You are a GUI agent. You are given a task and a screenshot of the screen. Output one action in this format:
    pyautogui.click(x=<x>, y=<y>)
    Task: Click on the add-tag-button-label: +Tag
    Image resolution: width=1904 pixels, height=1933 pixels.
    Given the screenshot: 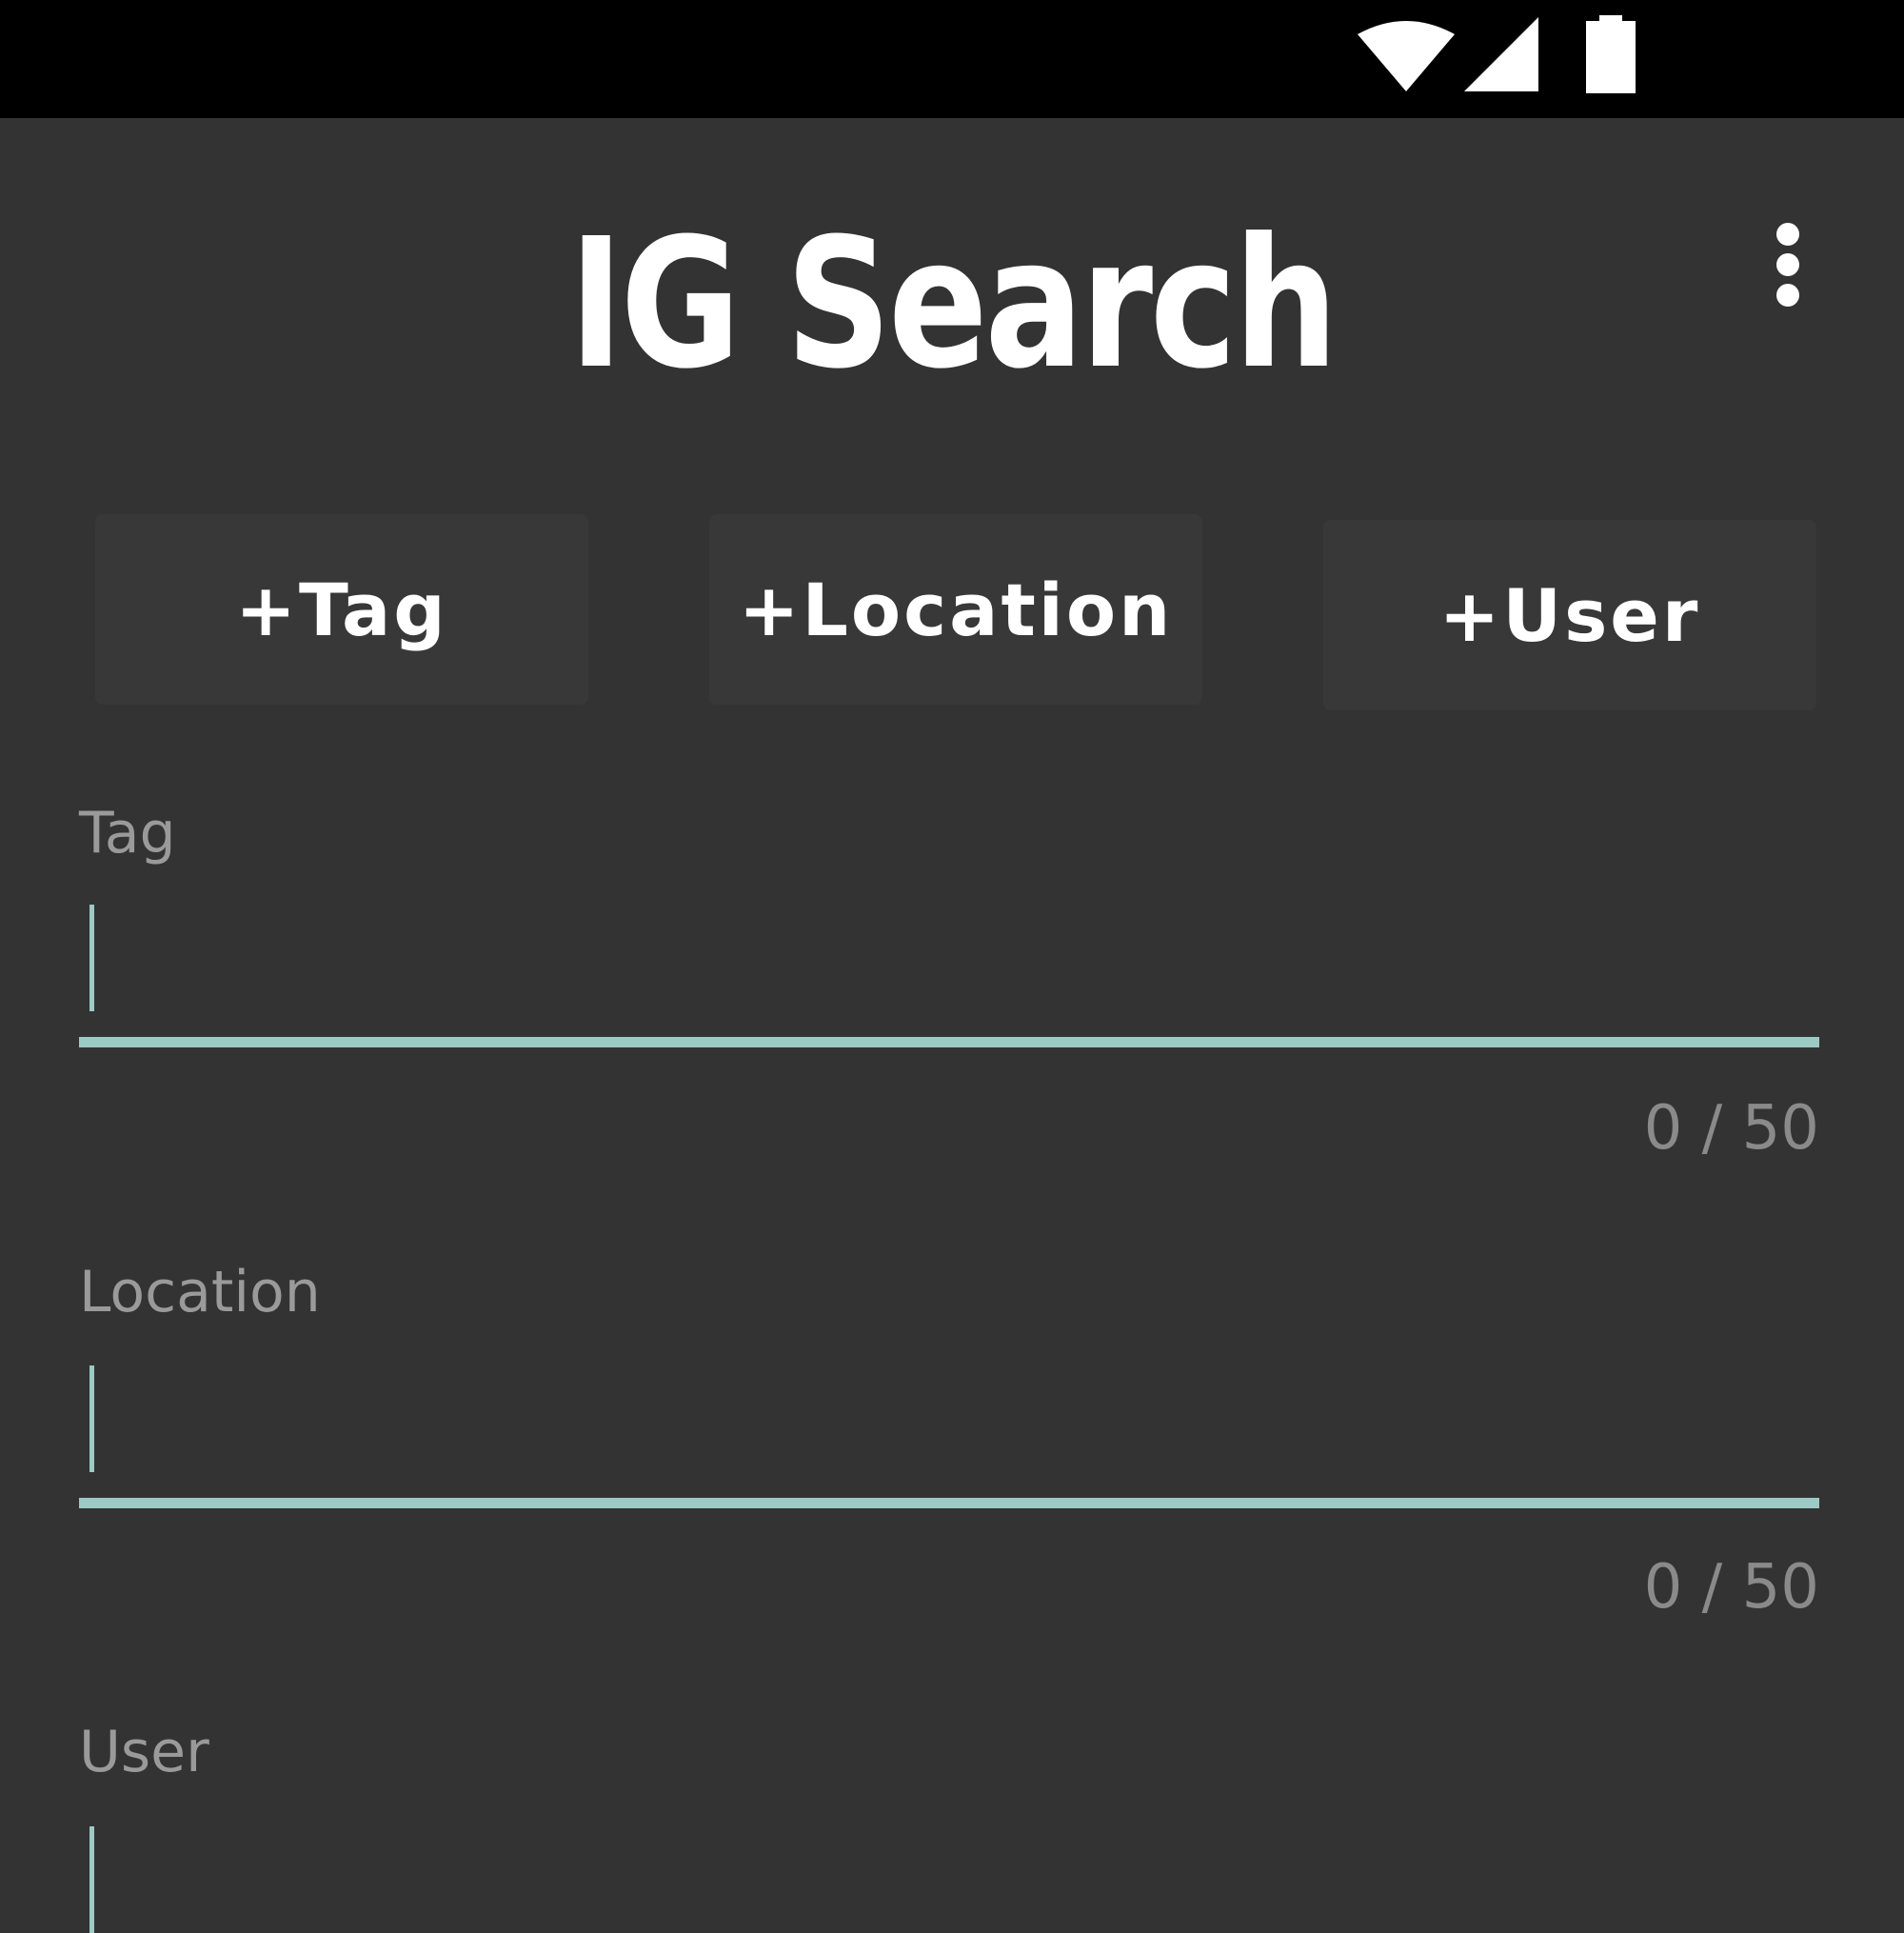 What is the action you would take?
    pyautogui.click(x=341, y=609)
    